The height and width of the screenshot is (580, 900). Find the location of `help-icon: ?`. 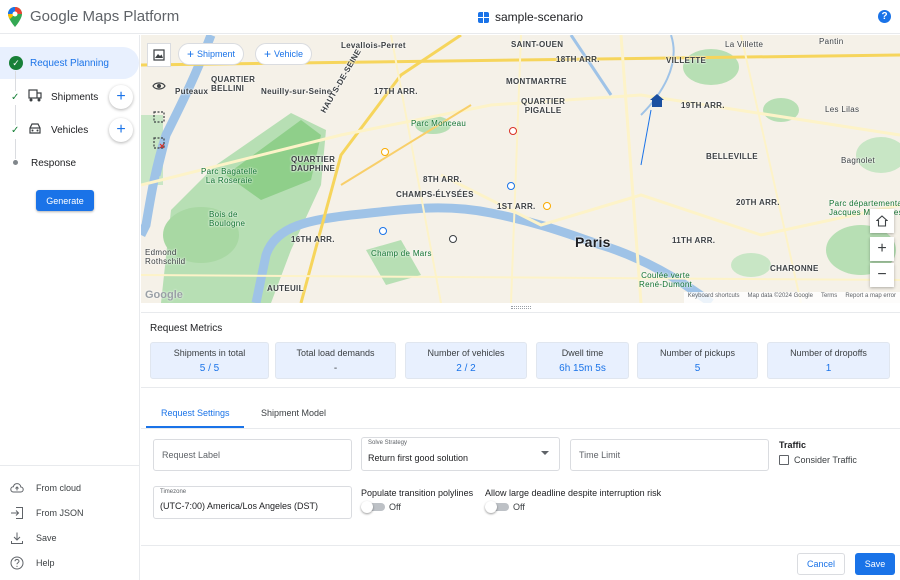

help-icon: ? is located at coordinates (884, 16).